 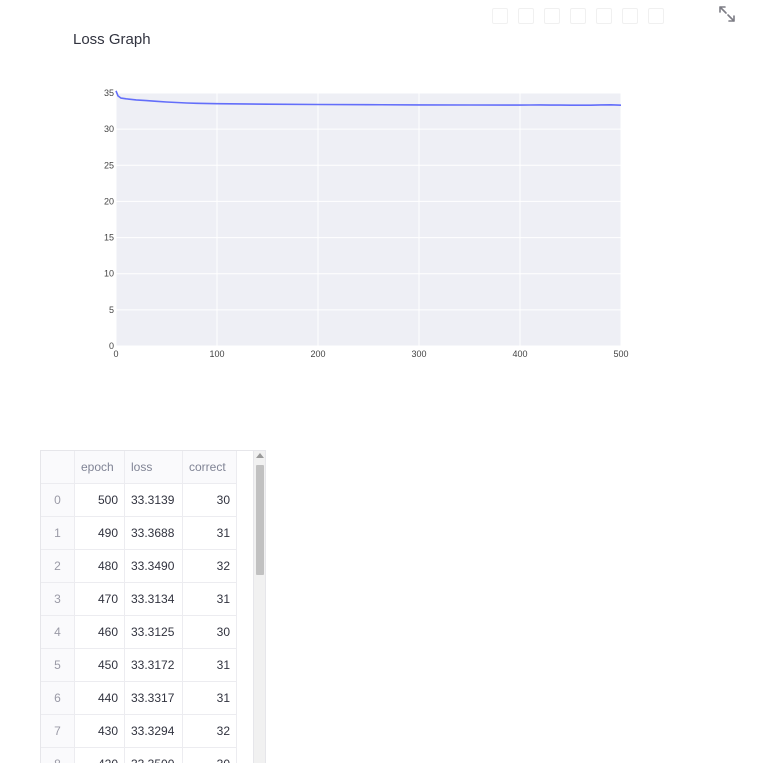 What do you see at coordinates (154, 755) in the screenshot?
I see `cell-loss: 33.3500` at bounding box center [154, 755].